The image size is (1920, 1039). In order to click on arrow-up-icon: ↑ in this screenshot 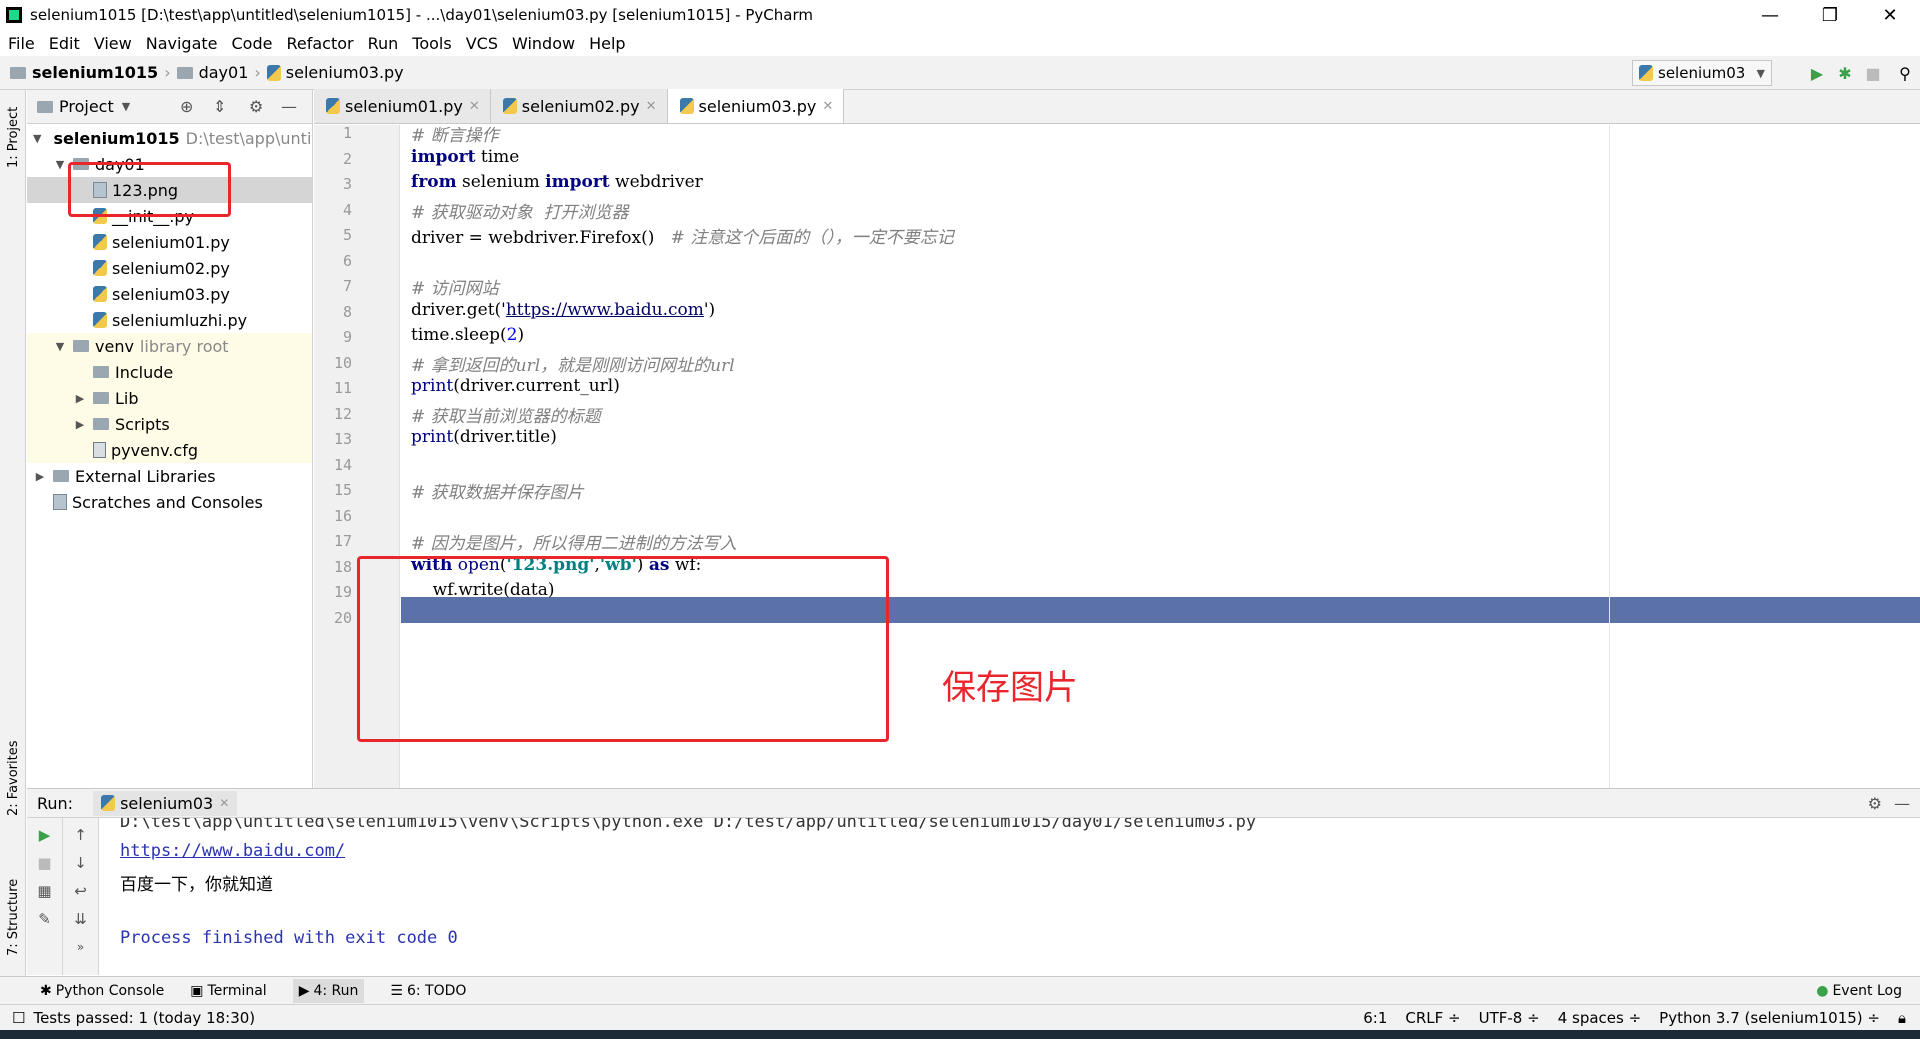, I will do `click(81, 835)`.